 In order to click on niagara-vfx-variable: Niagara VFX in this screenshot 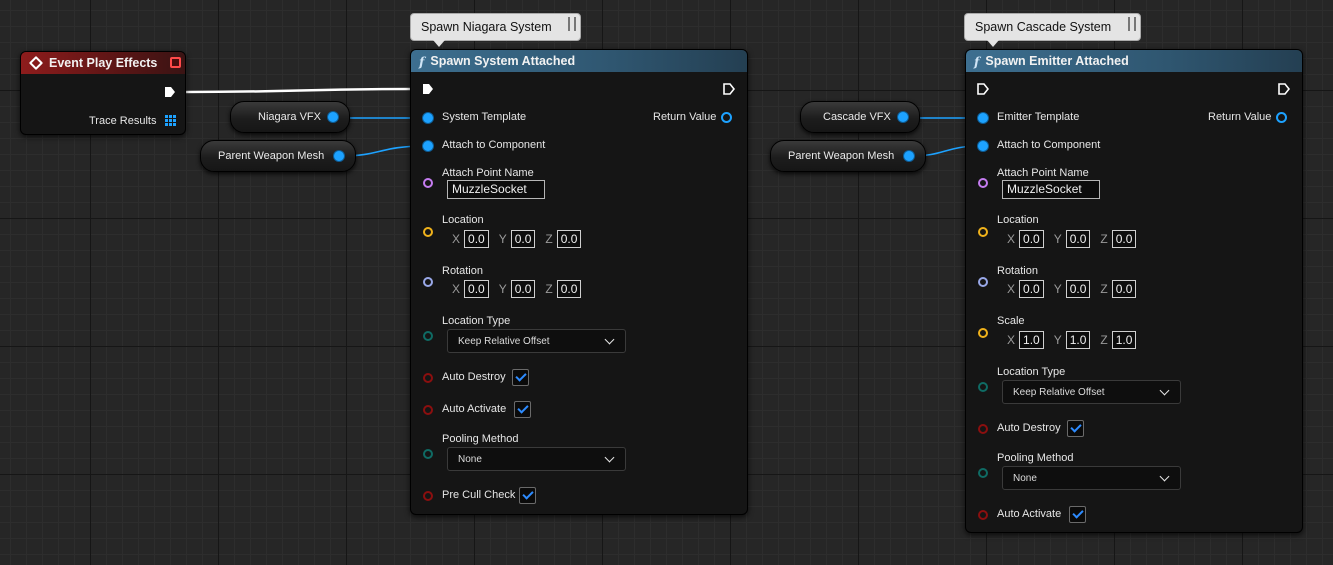, I will do `click(290, 117)`.